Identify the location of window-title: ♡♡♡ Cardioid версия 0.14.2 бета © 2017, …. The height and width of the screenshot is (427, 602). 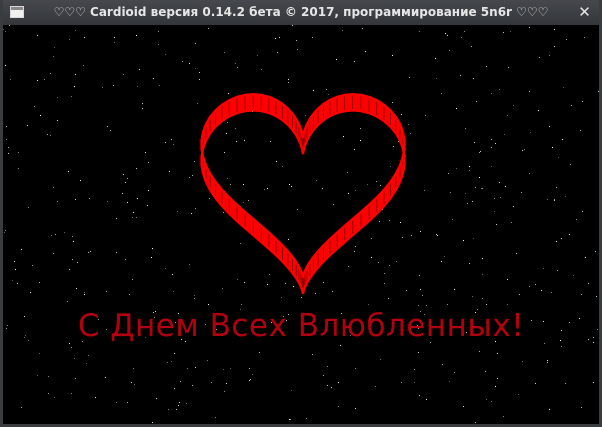
(301, 12).